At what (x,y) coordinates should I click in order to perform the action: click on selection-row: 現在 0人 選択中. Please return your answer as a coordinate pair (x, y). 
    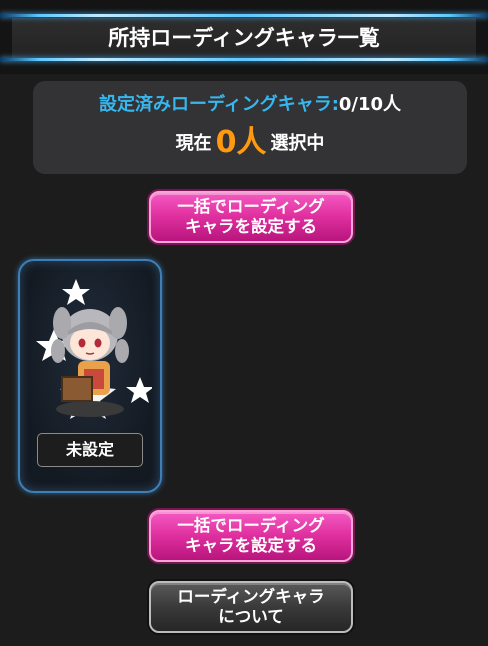
    Looking at the image, I should click on (250, 143).